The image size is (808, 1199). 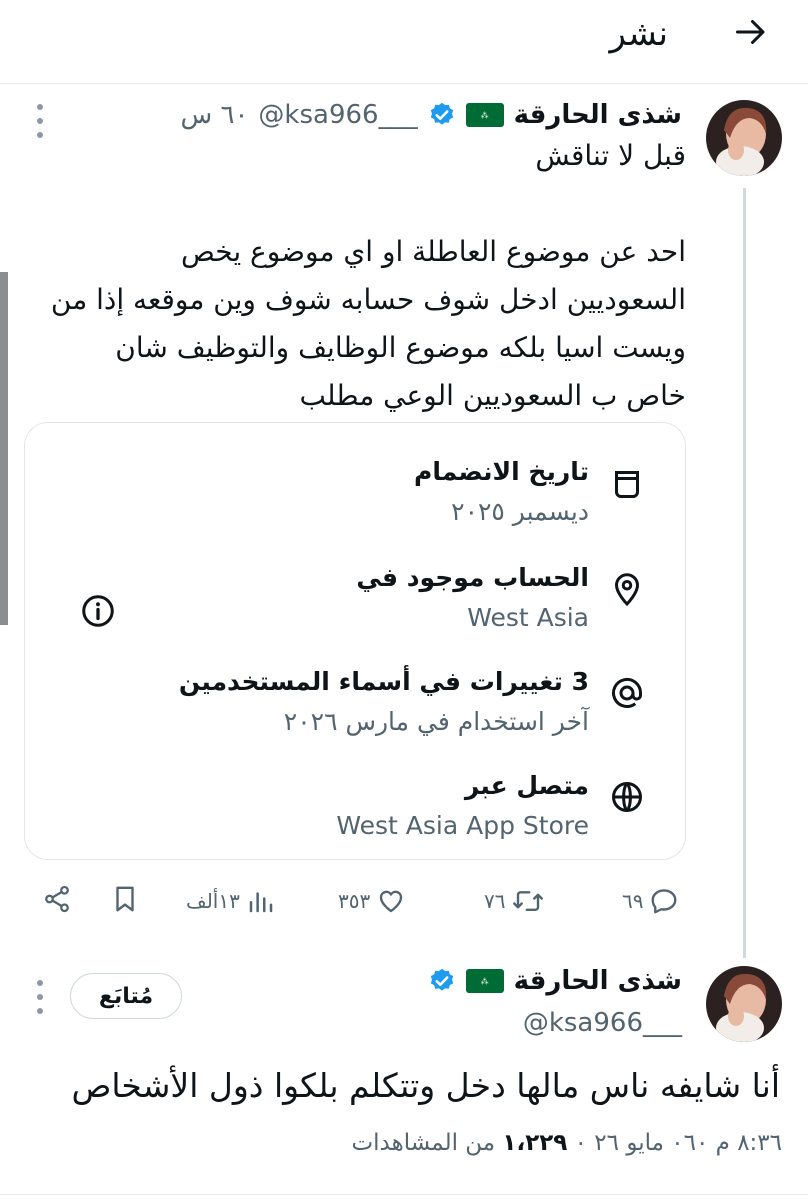 What do you see at coordinates (627, 484) in the screenshot?
I see `calendar-icon` at bounding box center [627, 484].